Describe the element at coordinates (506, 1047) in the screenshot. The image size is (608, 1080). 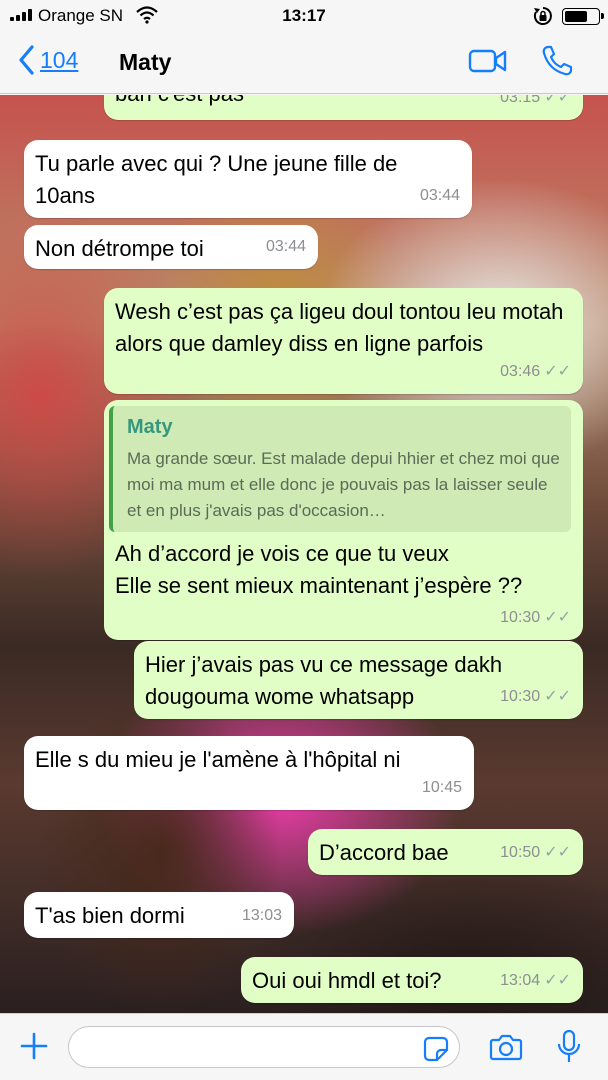
I see `camera-icon` at that location.